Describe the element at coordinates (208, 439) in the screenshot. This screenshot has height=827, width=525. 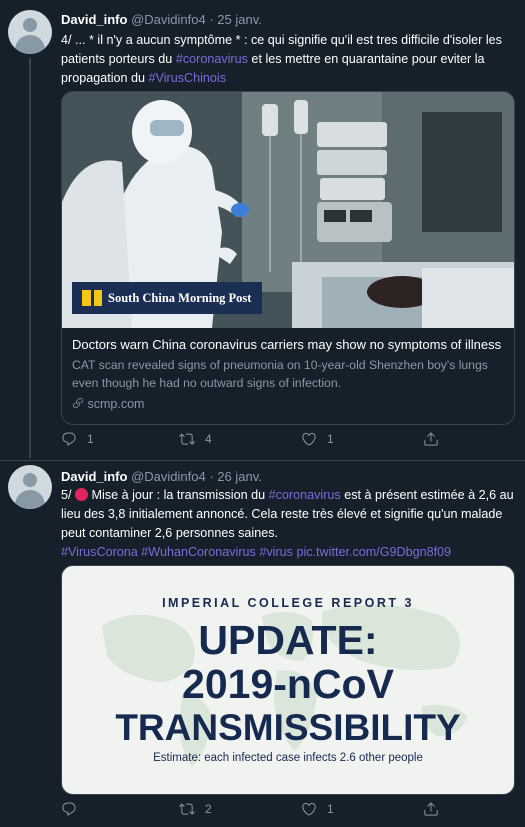
I see `retweet-count: 4` at that location.